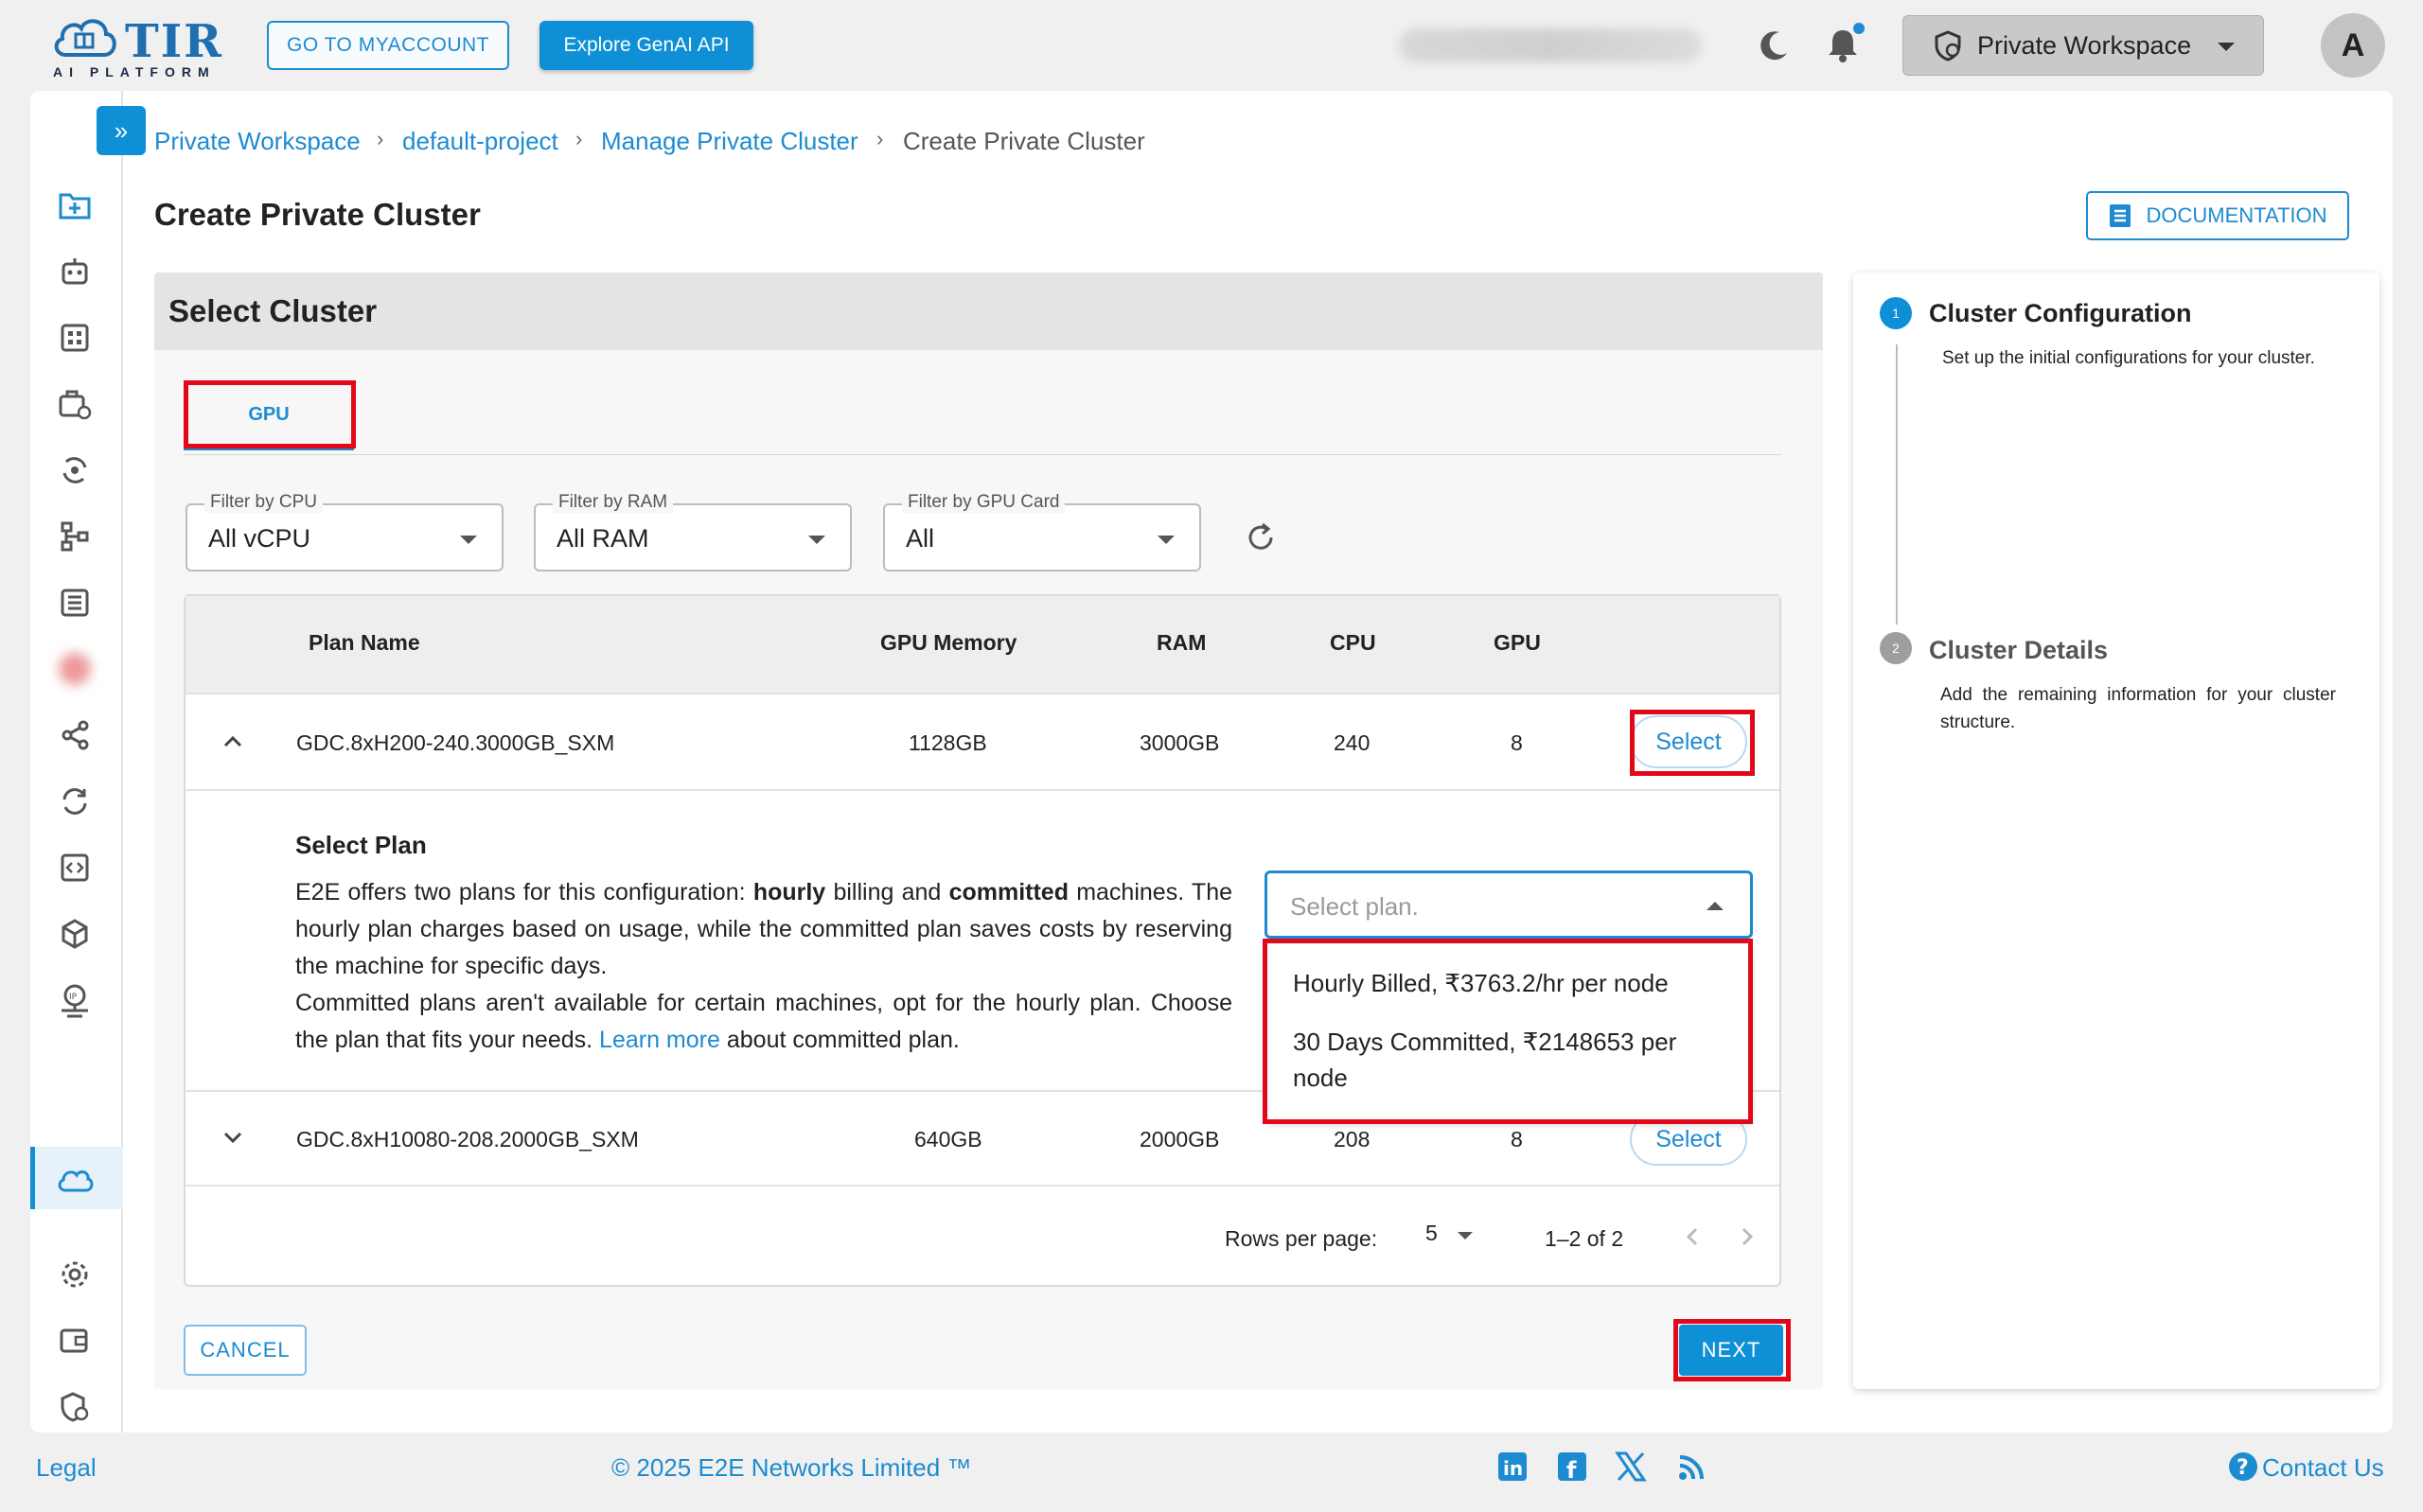  Describe the element at coordinates (257, 141) in the screenshot. I see `breadcrumb-private-workspace: Private Workspace` at that location.